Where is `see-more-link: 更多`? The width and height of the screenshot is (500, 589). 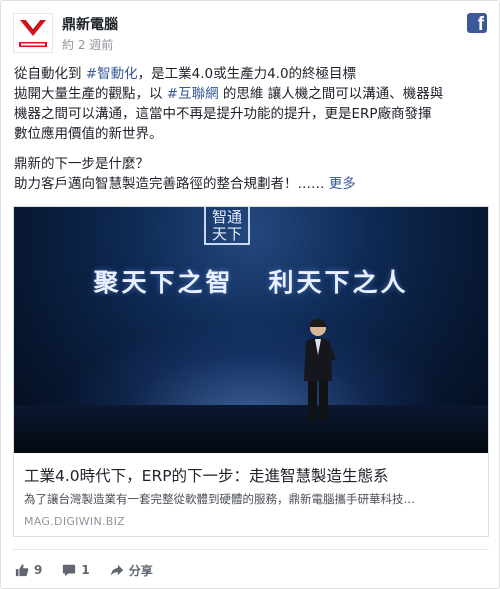 see-more-link: 更多 is located at coordinates (342, 184).